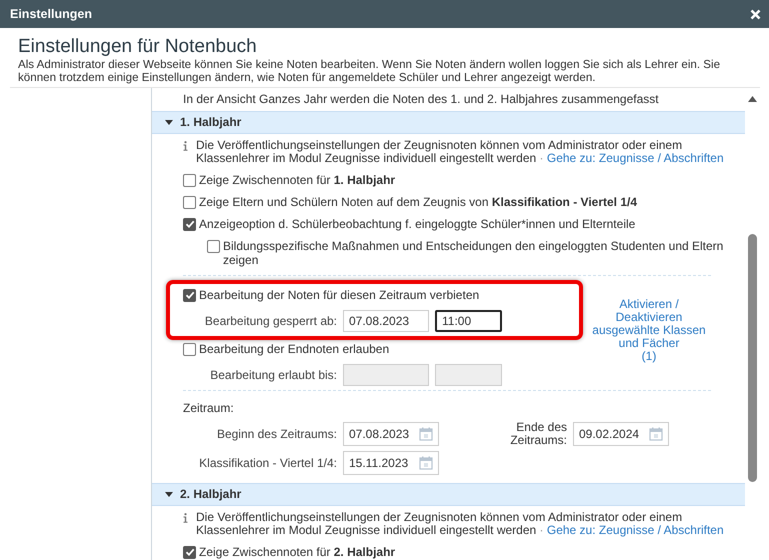 This screenshot has width=769, height=560. Describe the element at coordinates (273, 375) in the screenshot. I see `field-label: Bearbeitung erlaubt bis:` at that location.